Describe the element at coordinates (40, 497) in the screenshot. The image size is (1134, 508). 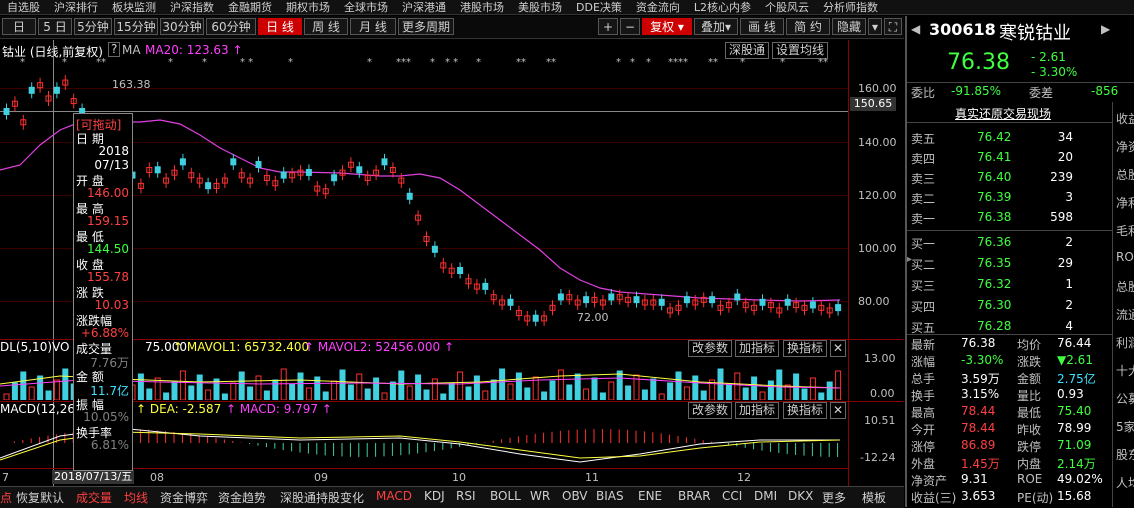
I see `indicator-tab: 恢复默认` at that location.